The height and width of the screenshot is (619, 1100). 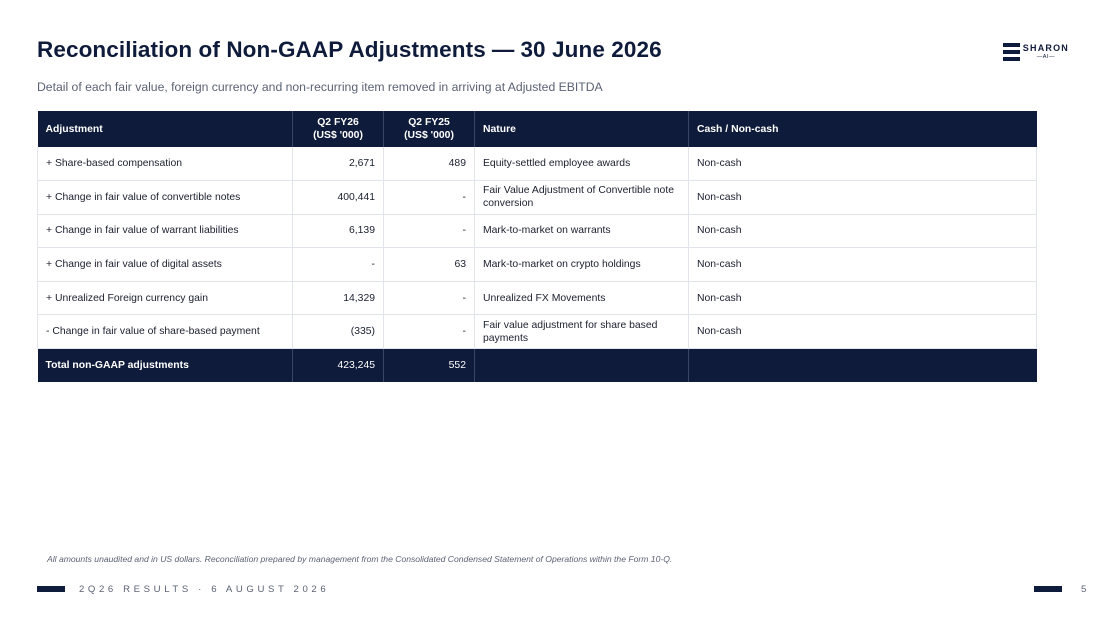 I want to click on total-q2fy25: 552, so click(x=429, y=365).